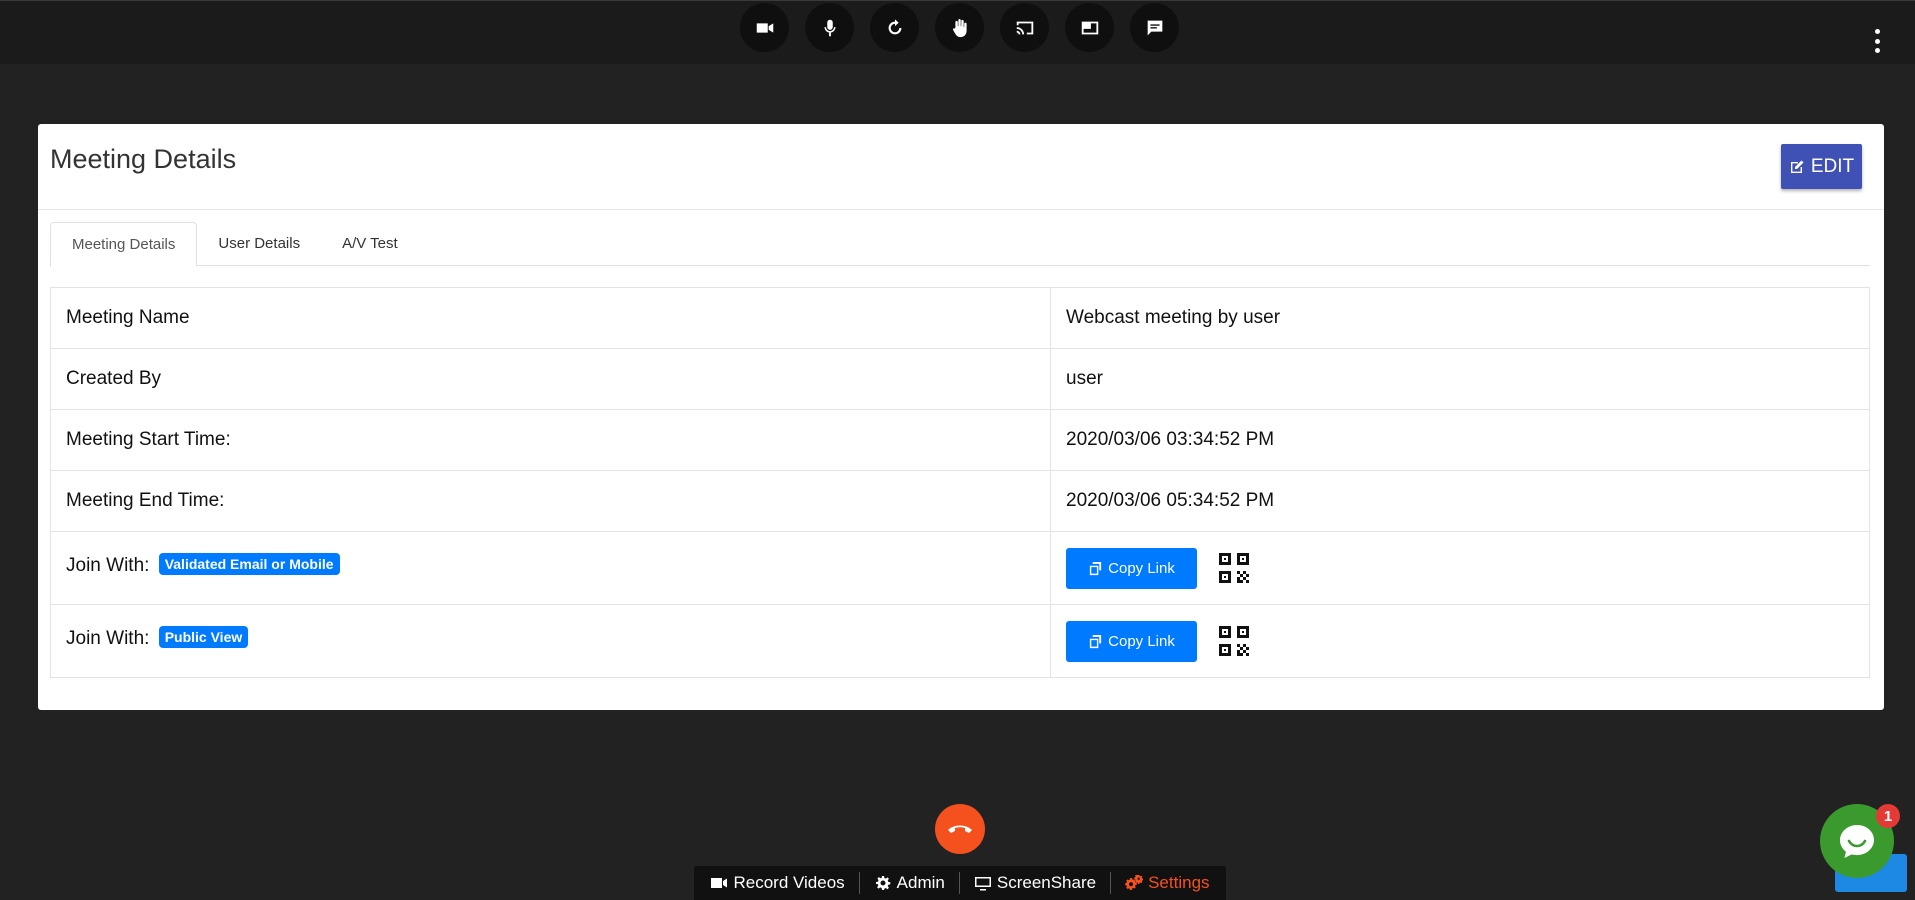 This screenshot has height=900, width=1915. I want to click on raise-hand-icon, so click(959, 27).